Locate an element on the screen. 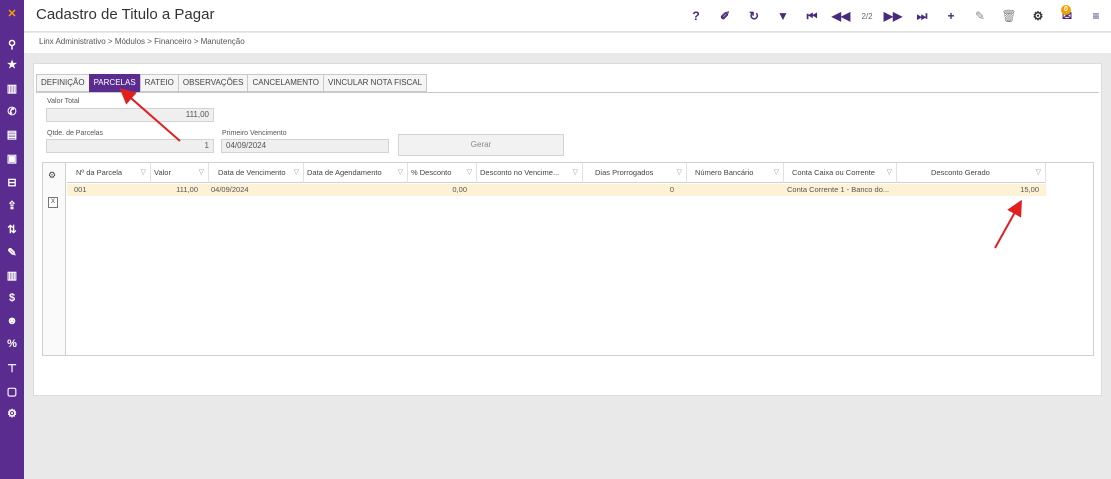 The height and width of the screenshot is (479, 1111). previous-page-icon: ◀◀ is located at coordinates (841, 16).